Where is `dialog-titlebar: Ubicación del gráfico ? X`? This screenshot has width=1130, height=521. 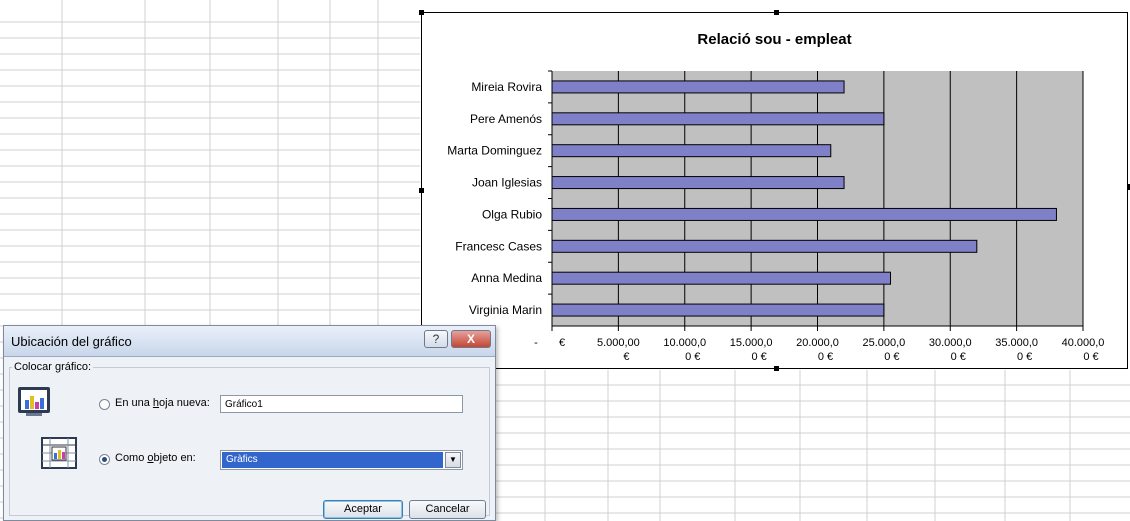
dialog-titlebar: Ubicación del gráfico ? X is located at coordinates (249, 341).